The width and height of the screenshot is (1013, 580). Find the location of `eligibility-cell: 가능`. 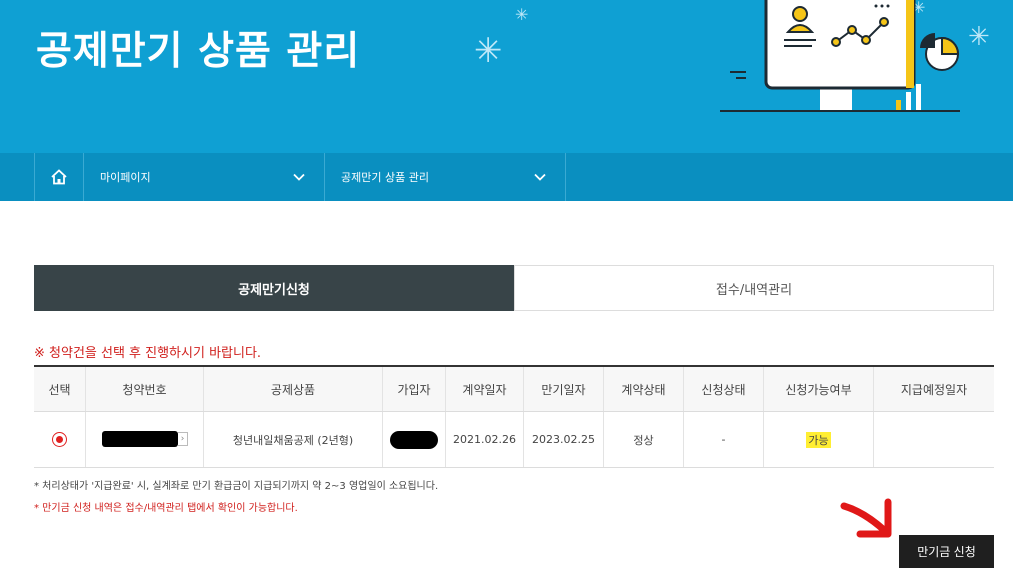

eligibility-cell: 가능 is located at coordinates (819, 439).